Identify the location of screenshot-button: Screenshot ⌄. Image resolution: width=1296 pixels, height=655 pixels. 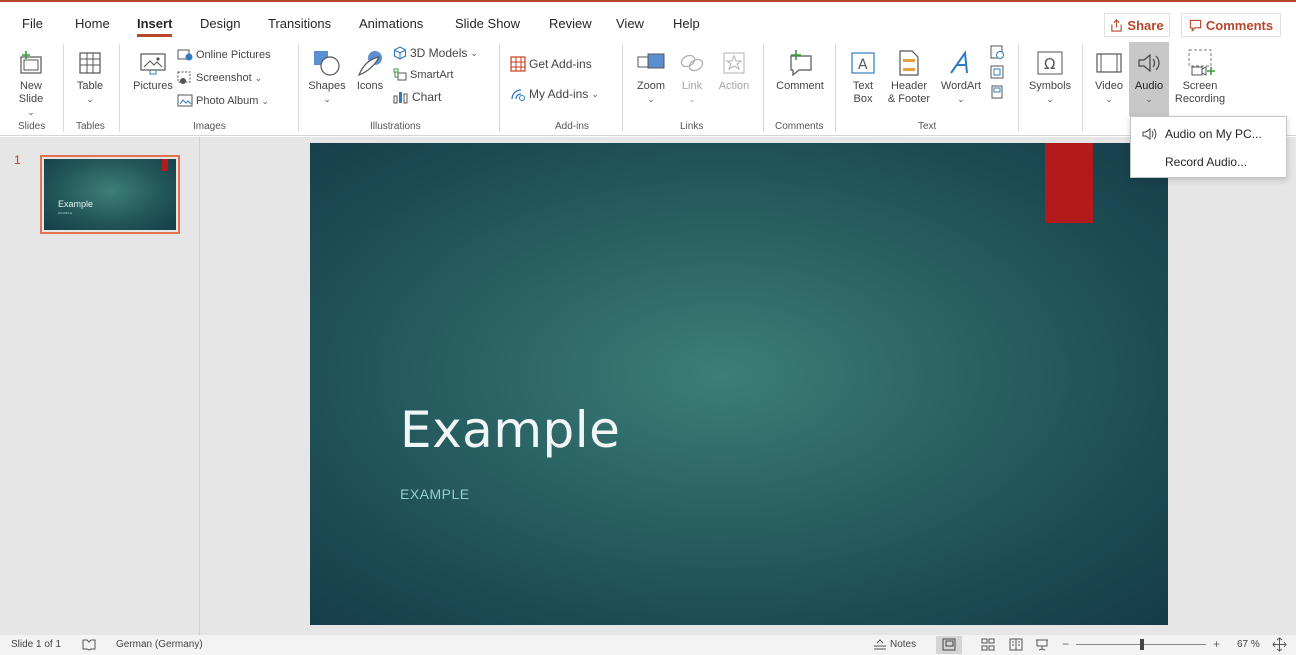
(219, 78).